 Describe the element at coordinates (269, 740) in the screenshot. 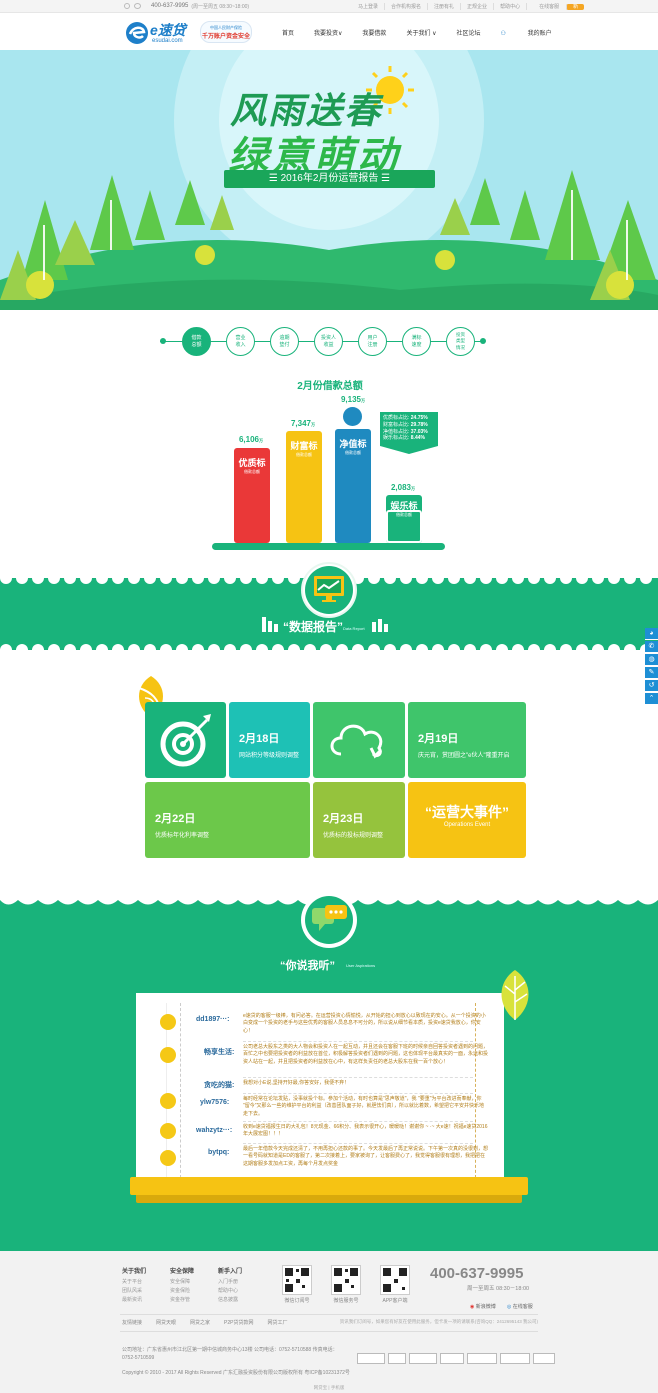

I see `event-tile-0218: 2月18日 网站积分等级规则调整` at that location.